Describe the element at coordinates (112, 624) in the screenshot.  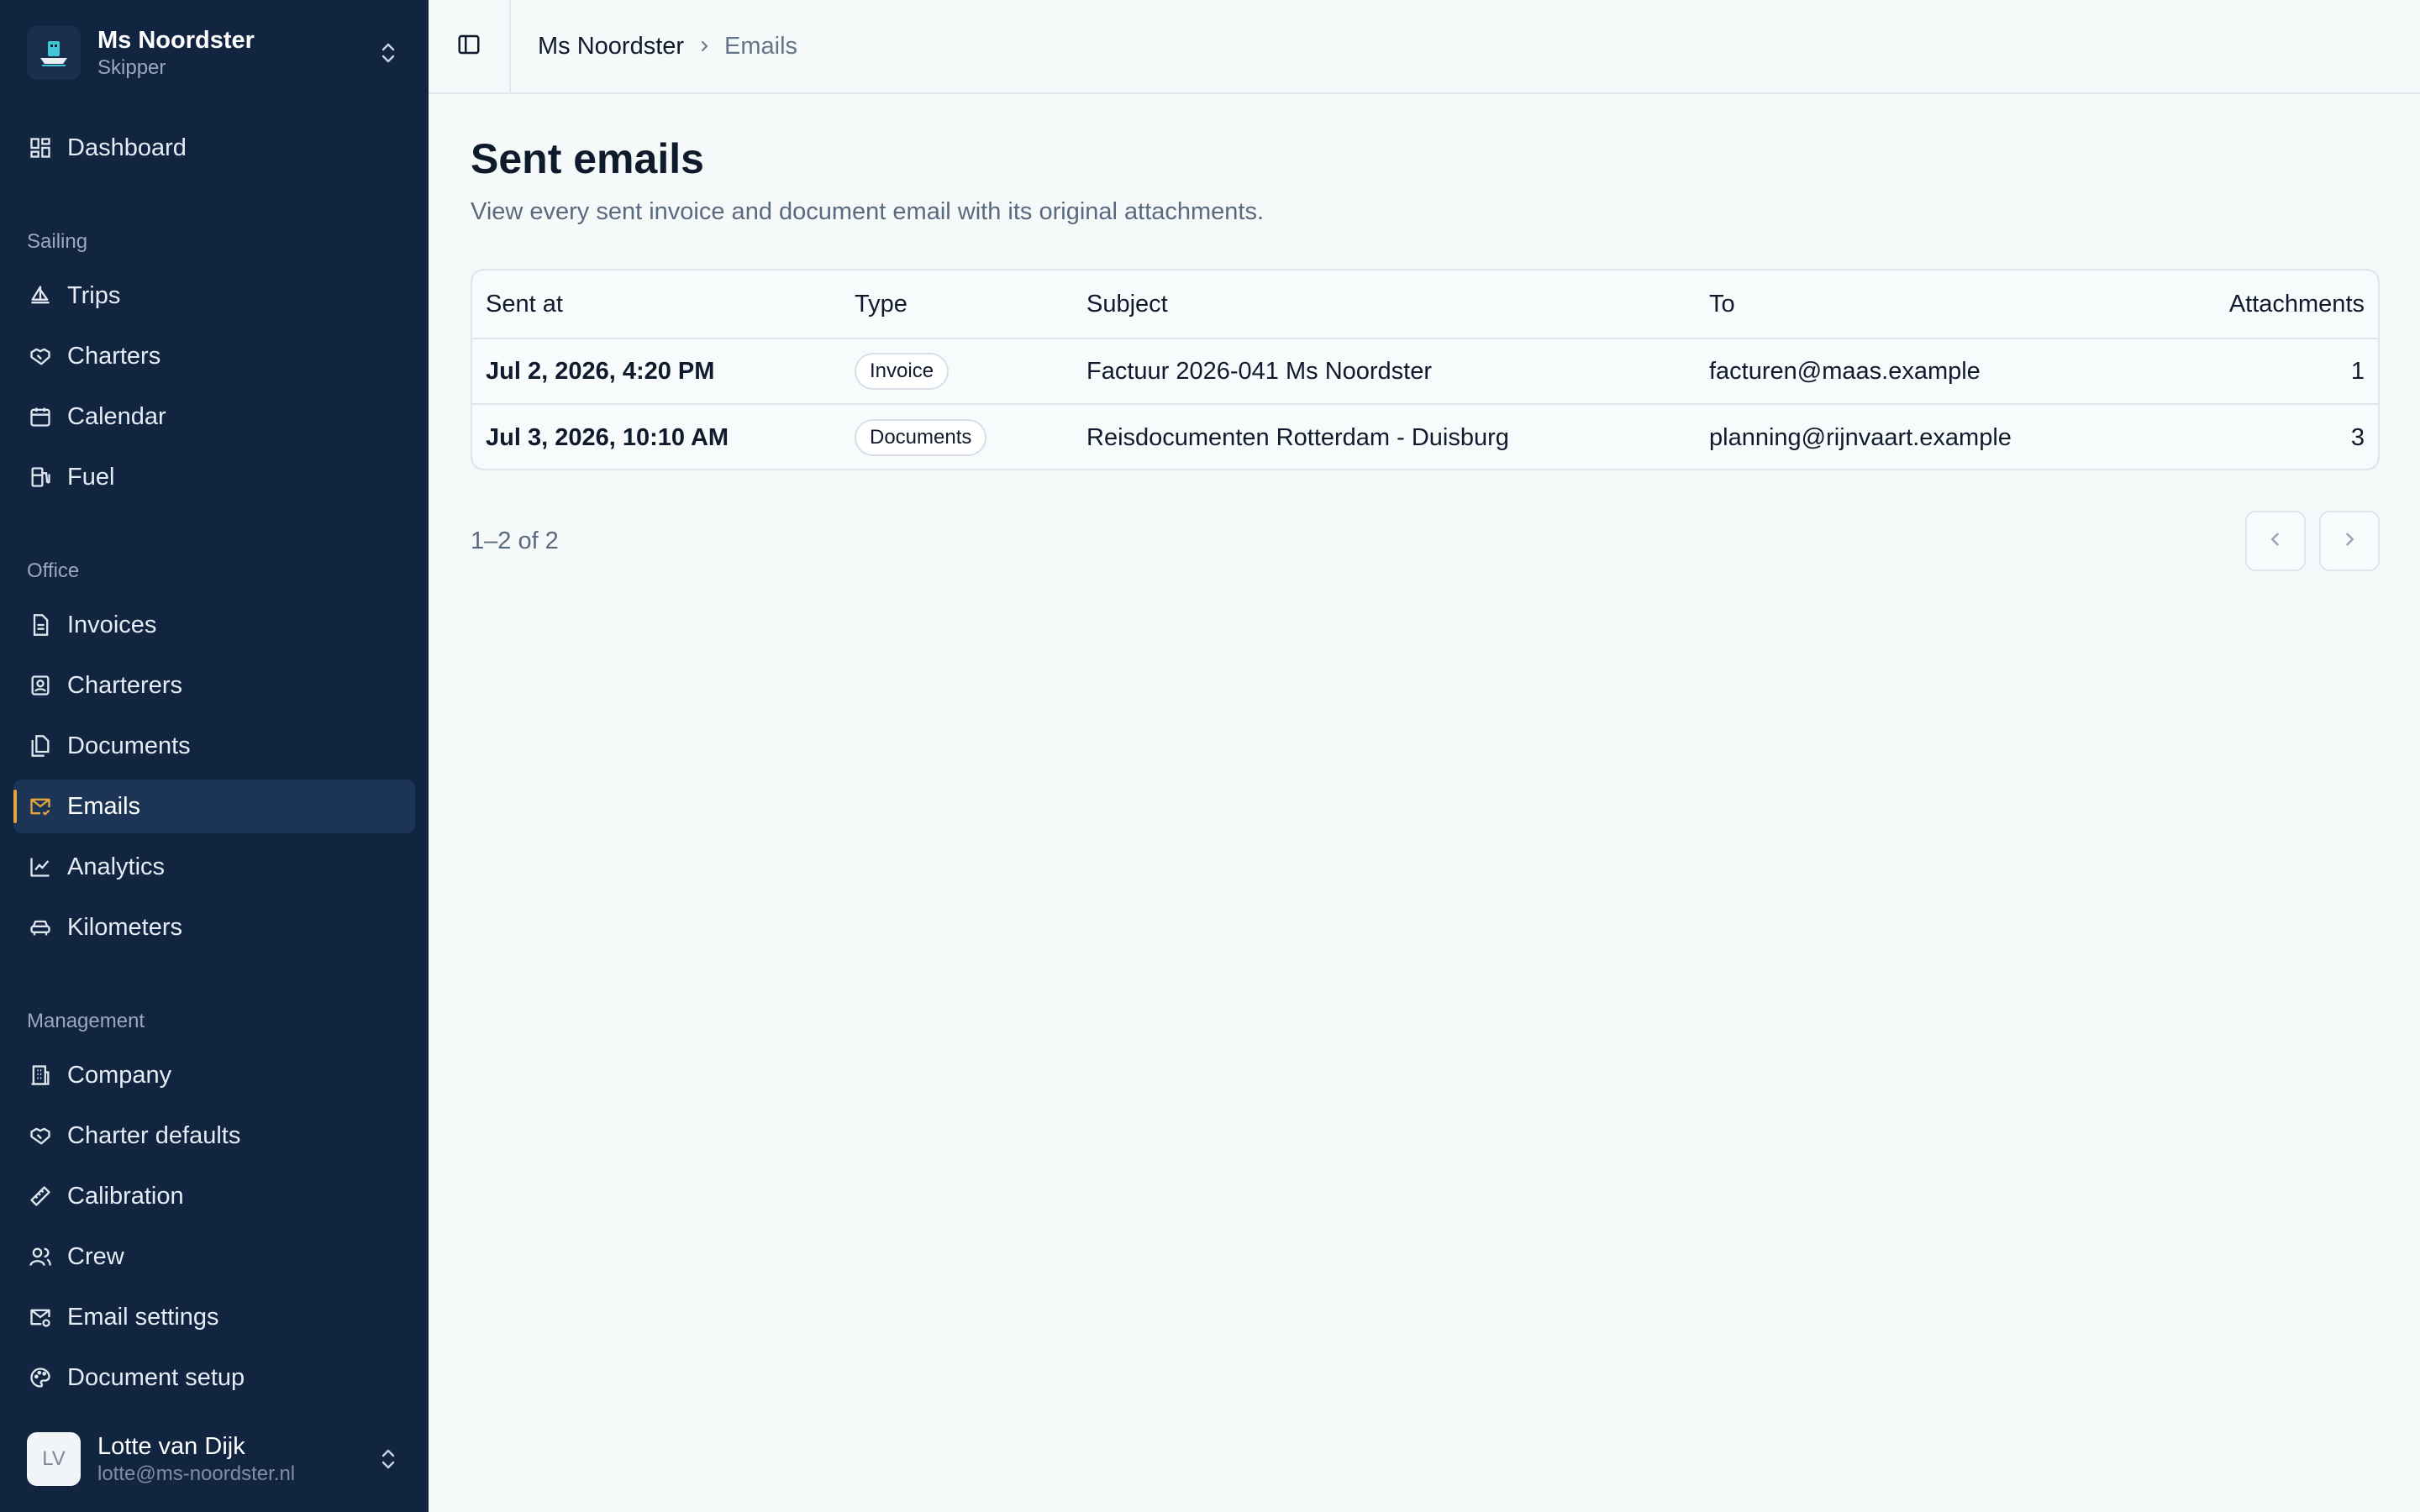
I see `nav-invoices-label: Invoices` at that location.